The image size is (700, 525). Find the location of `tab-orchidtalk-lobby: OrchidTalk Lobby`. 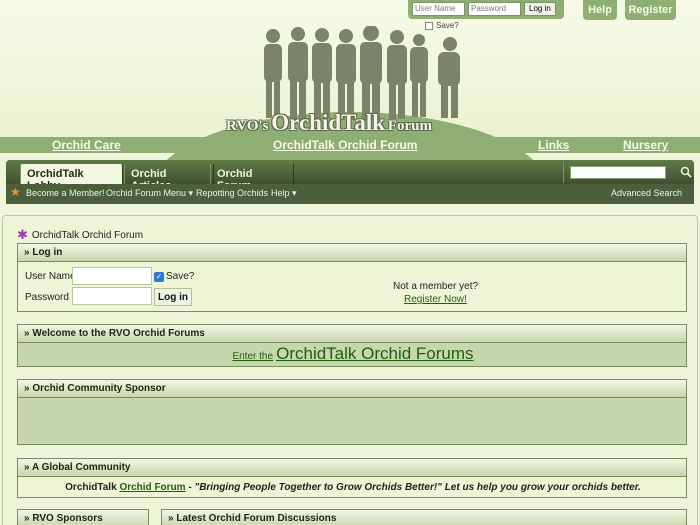

tab-orchidtalk-lobby: OrchidTalk Lobby is located at coordinates (71, 178).